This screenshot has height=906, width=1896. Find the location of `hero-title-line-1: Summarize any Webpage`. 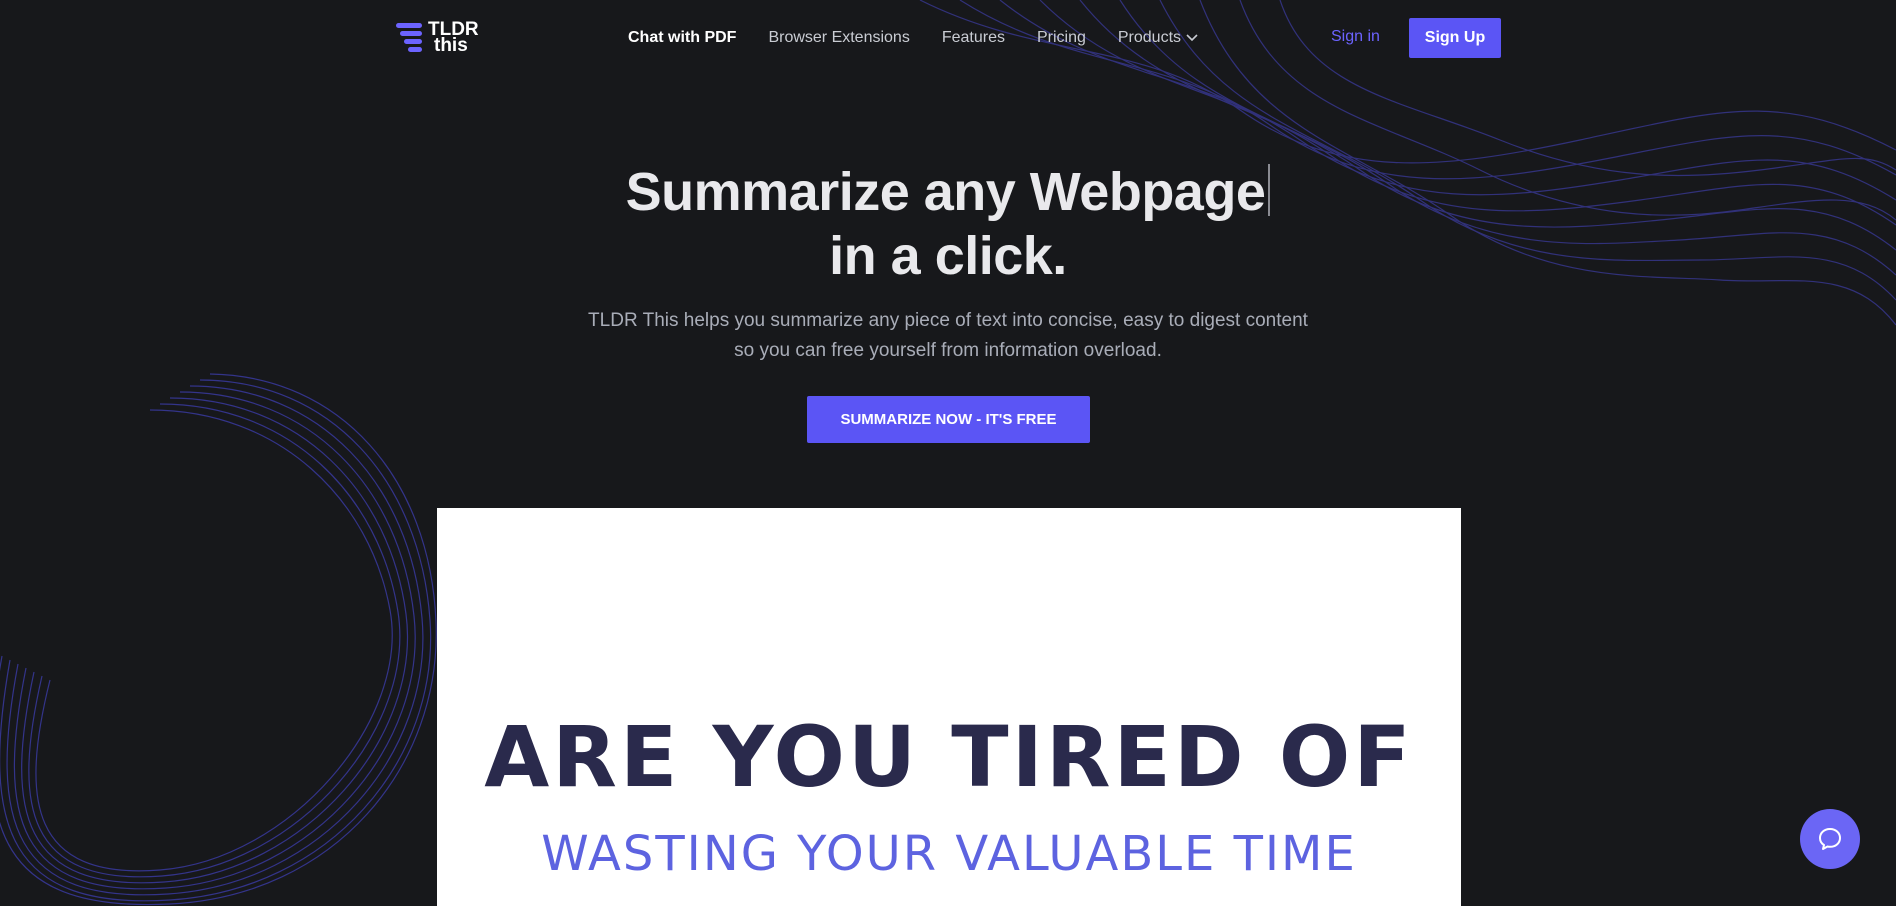

hero-title-line-1: Summarize any Webpage is located at coordinates (948, 192).